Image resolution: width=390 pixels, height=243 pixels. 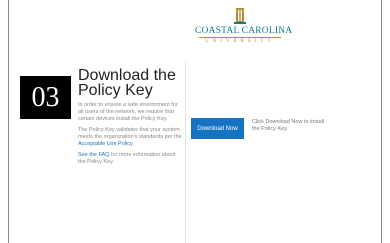 I want to click on step-number: 03, so click(x=45, y=97).